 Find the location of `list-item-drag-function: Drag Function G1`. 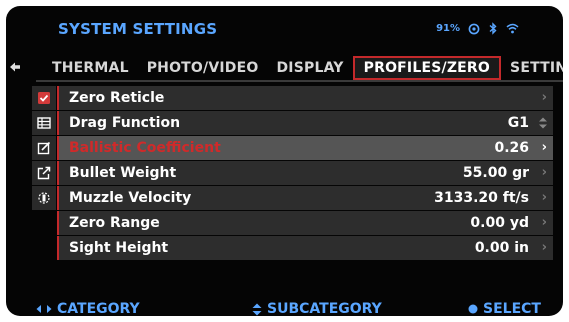

list-item-drag-function: Drag Function G1 is located at coordinates (292, 123).